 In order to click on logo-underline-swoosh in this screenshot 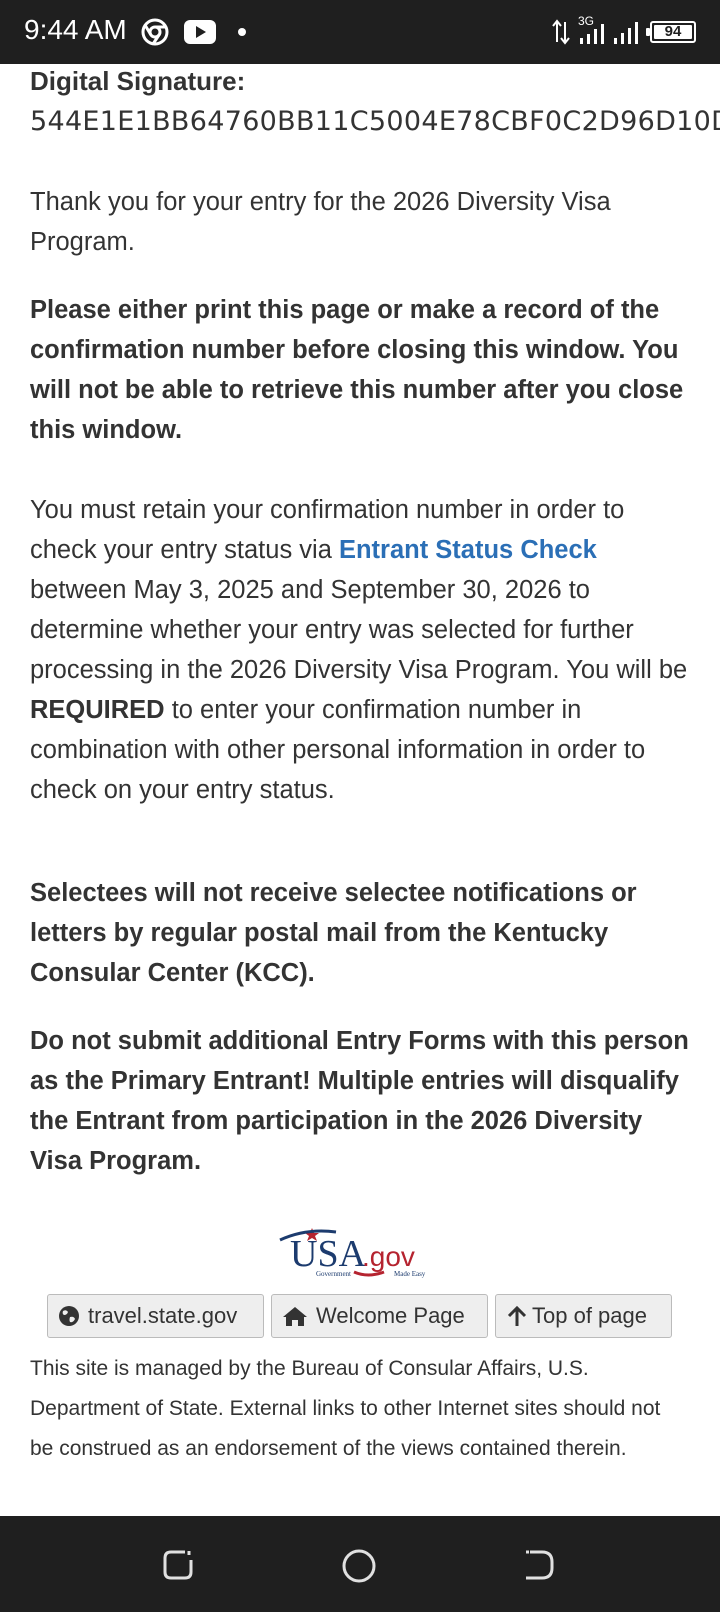, I will do `click(369, 1273)`.